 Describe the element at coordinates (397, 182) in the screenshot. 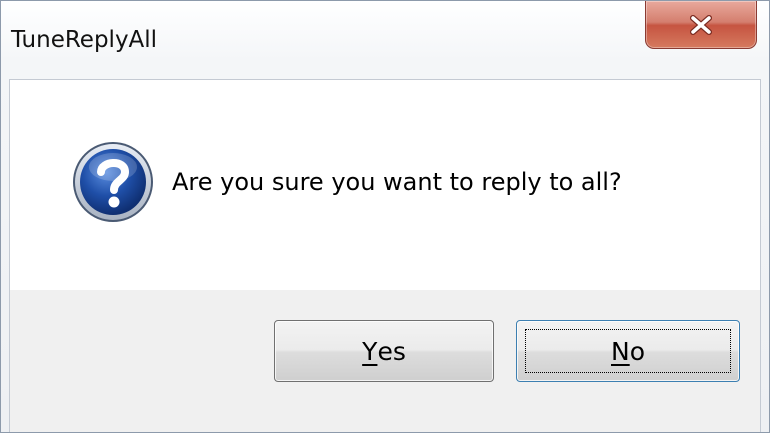

I see `message-text: Are you sure you want to reply to all?` at that location.